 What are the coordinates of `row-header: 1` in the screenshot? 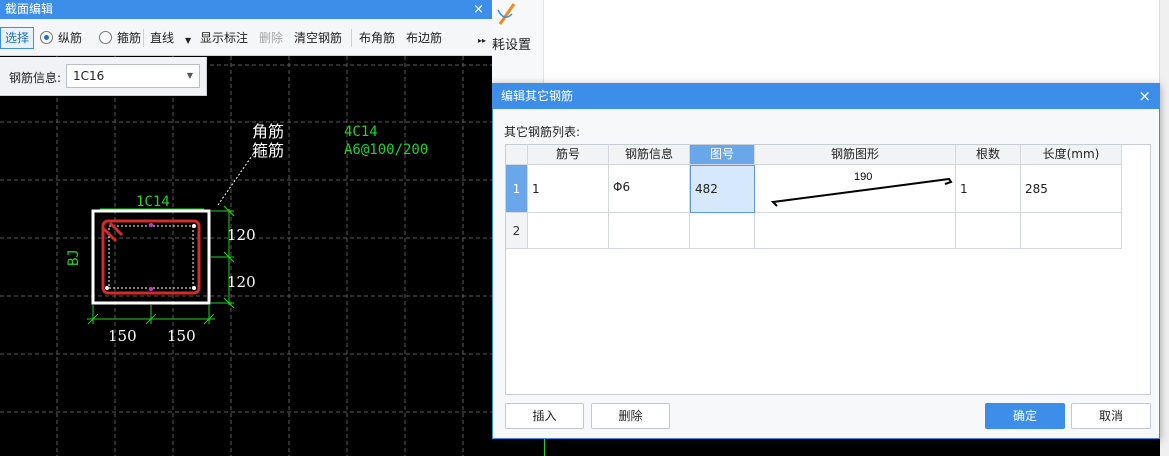 It's located at (517, 189).